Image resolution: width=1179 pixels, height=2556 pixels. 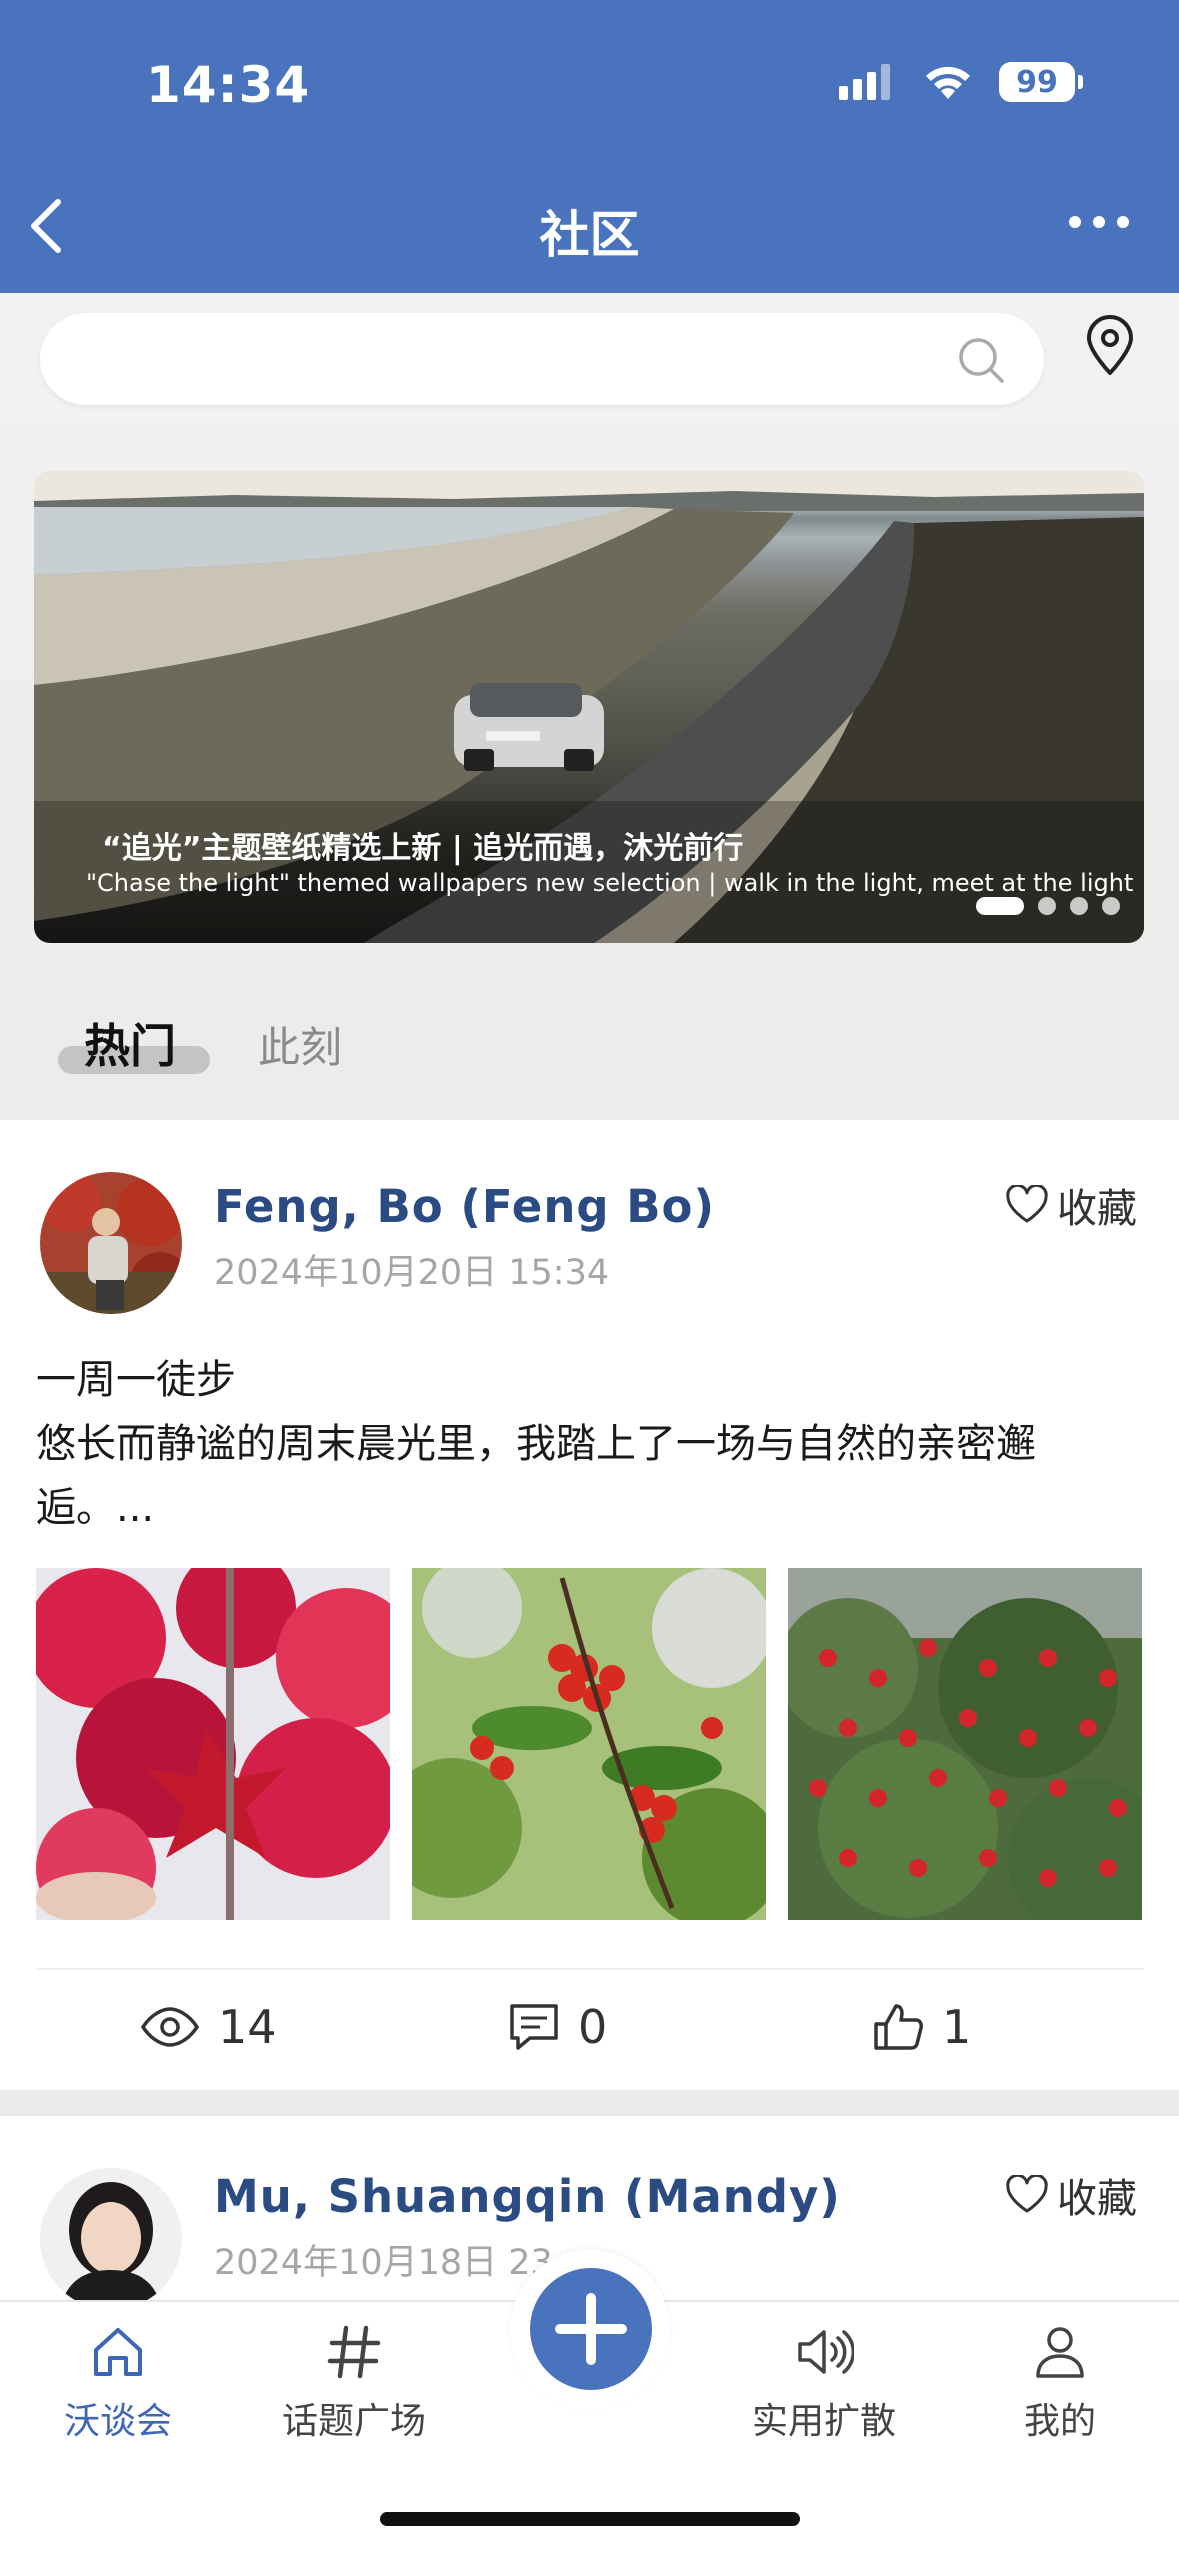 What do you see at coordinates (117, 2421) in the screenshot?
I see `tab-bar-label: 沃谈会` at bounding box center [117, 2421].